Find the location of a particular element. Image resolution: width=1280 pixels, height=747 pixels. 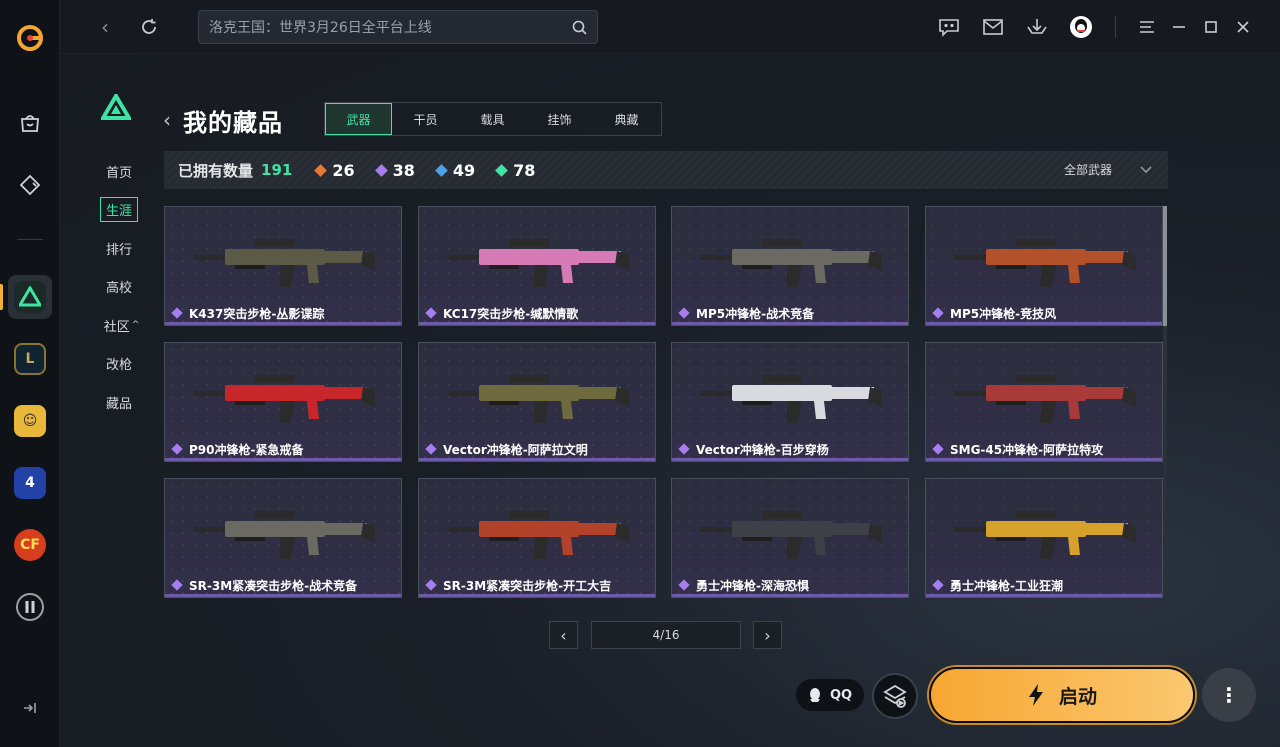

weapon-name-row: 勇士冲锋枪-深海恐惧 is located at coordinates (790, 585).